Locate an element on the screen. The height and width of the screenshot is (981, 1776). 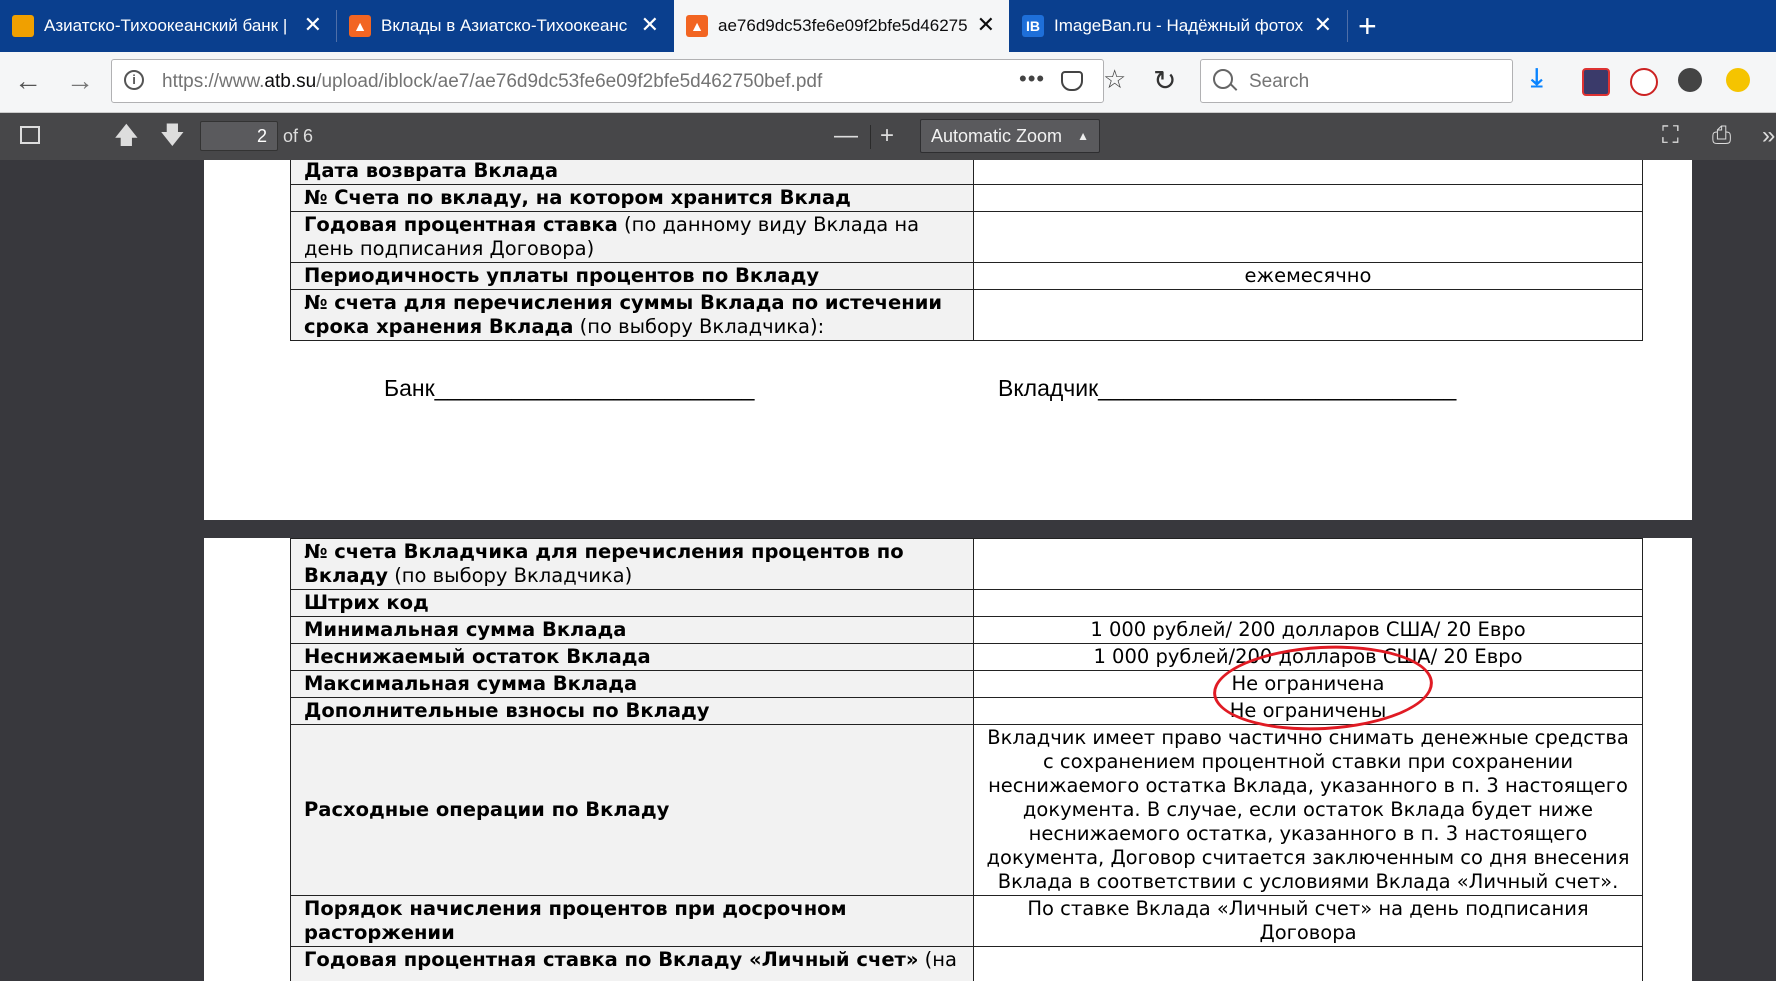
tab-title: ae76d9dc53fe6e09f2bfe5d46275 is located at coordinates (843, 25).